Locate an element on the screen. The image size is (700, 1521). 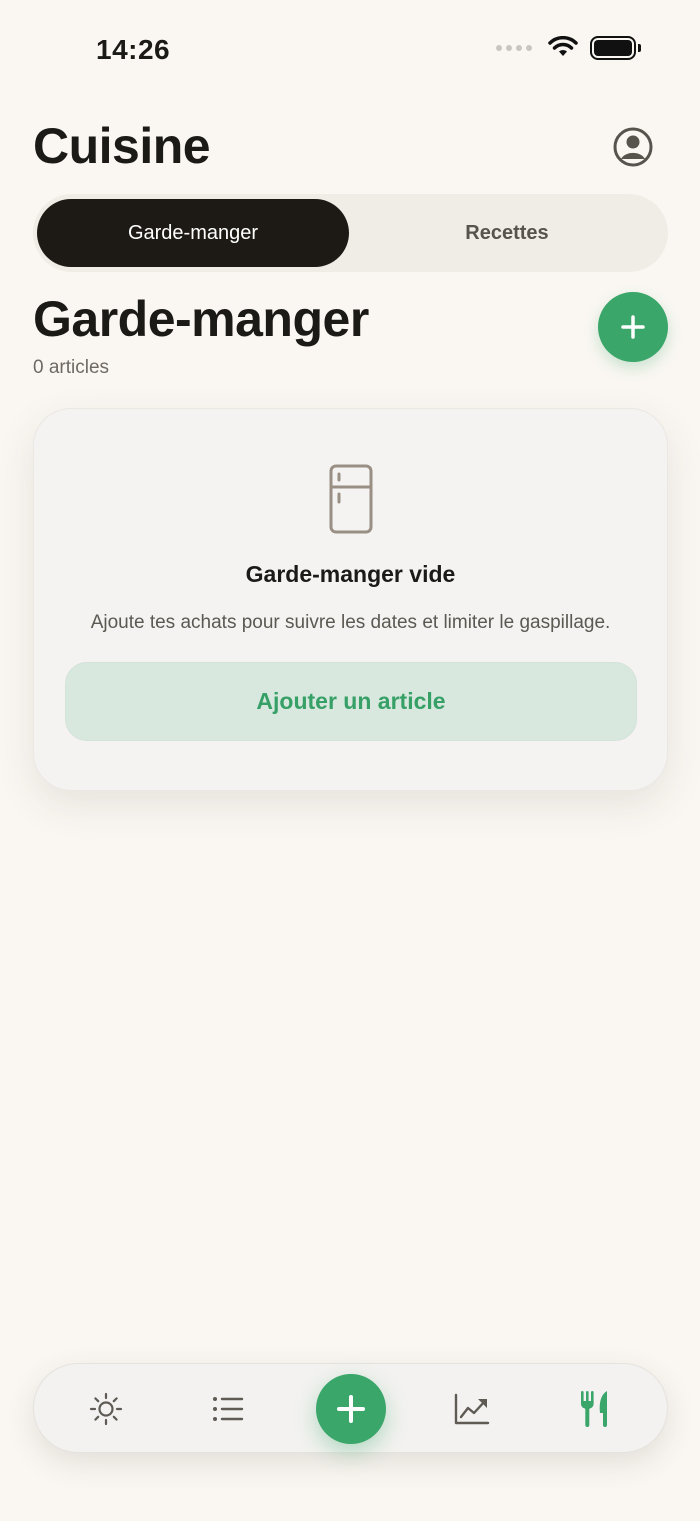
page-title: Cuisine is located at coordinates (122, 146).